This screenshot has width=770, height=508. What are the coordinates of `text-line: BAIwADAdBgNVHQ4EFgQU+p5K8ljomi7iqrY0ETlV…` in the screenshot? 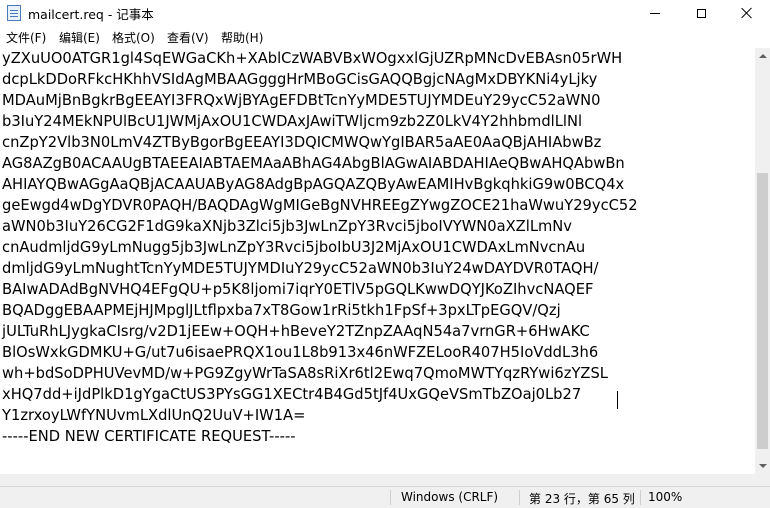 It's located at (298, 289).